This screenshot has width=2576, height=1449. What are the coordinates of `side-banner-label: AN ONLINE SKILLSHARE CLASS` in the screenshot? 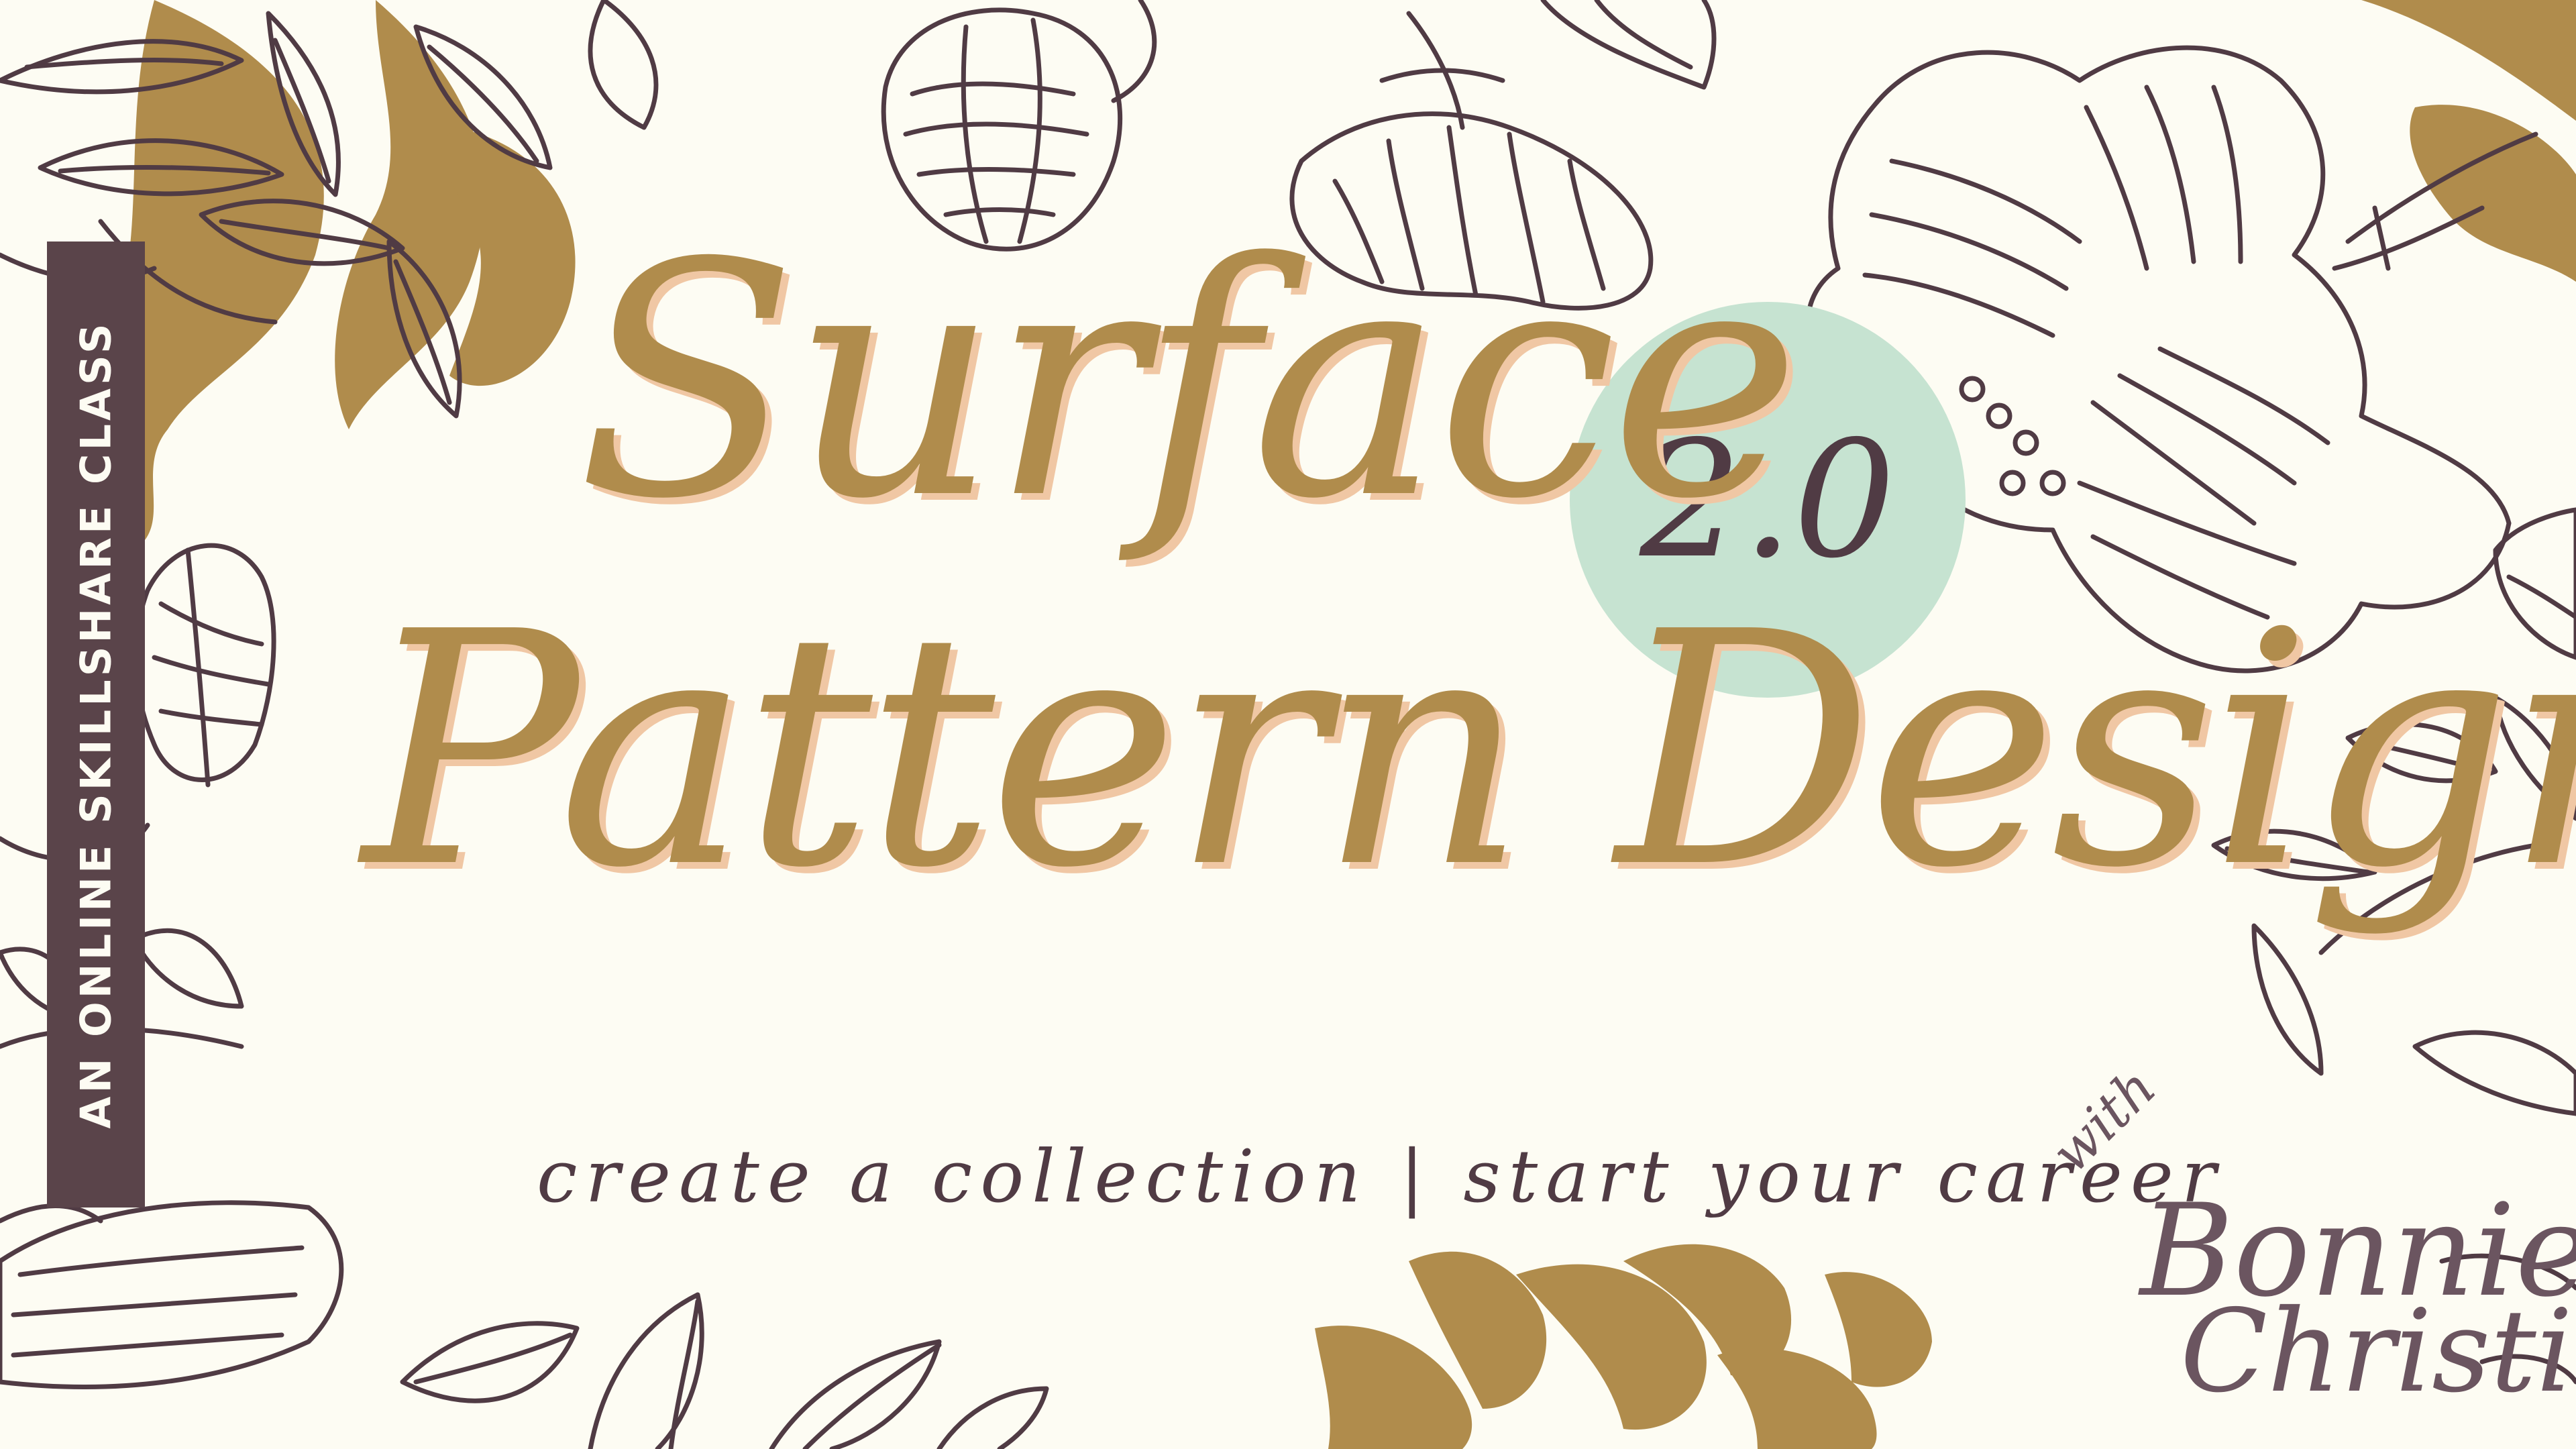 It's located at (96, 724).